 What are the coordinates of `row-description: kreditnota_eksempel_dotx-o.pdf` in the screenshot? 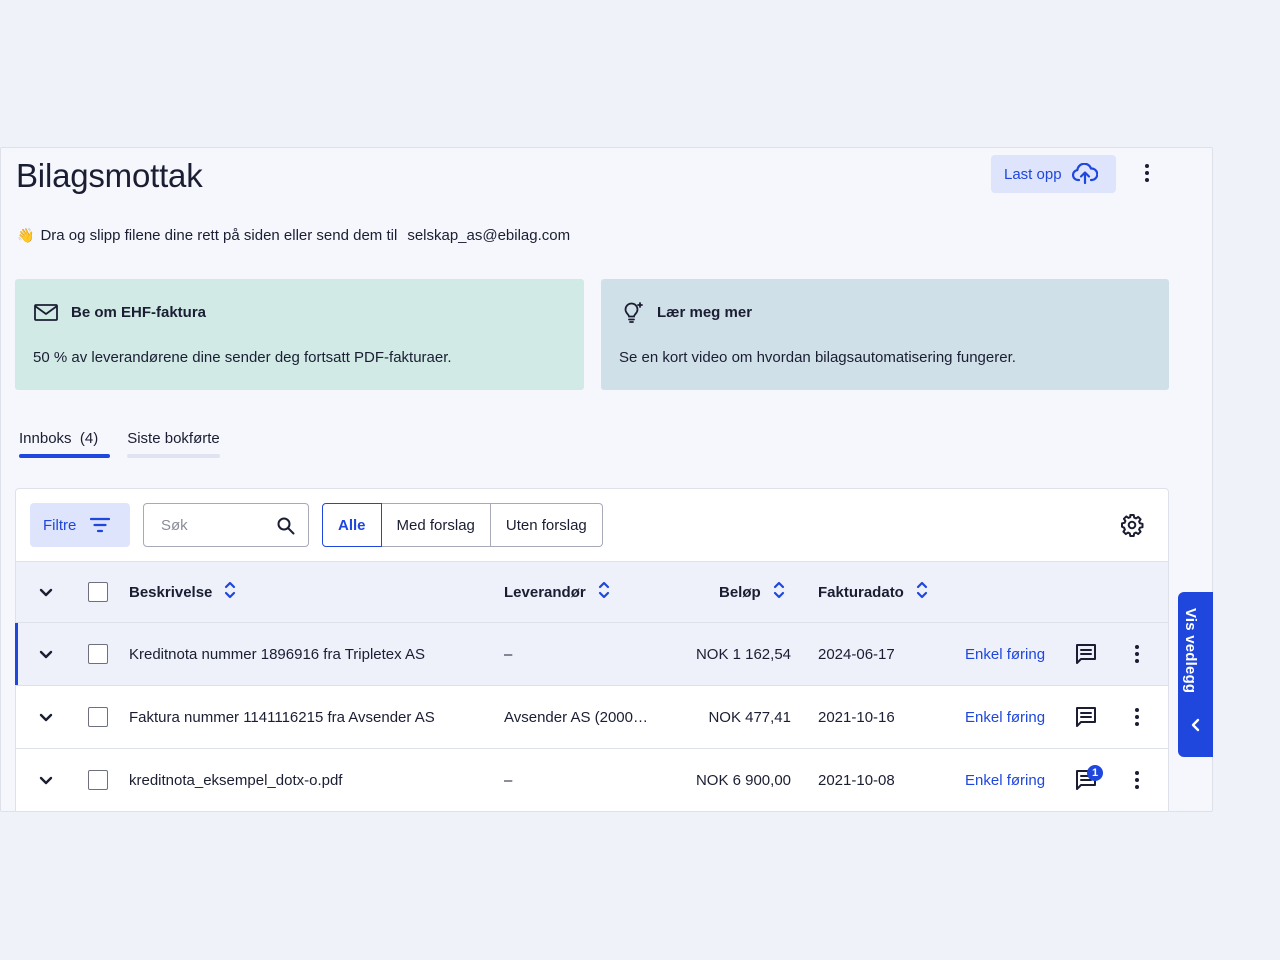 It's located at (236, 780).